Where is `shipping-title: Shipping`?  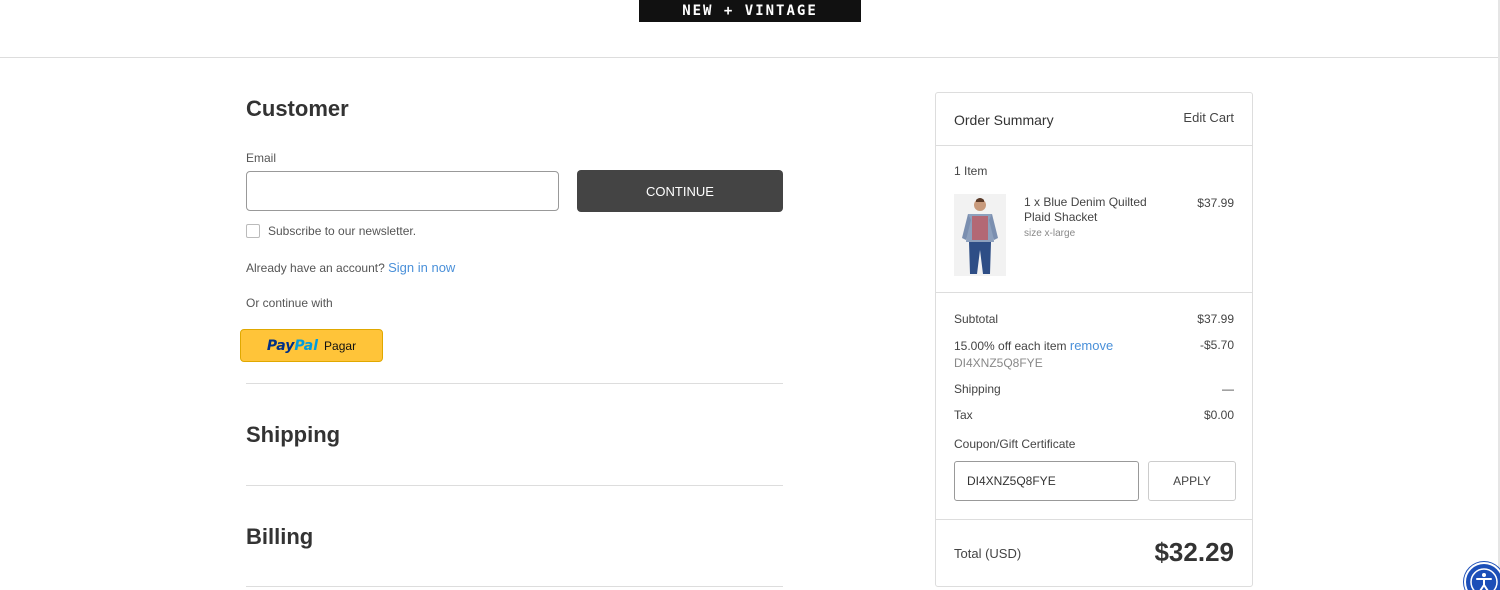 shipping-title: Shipping is located at coordinates (293, 435).